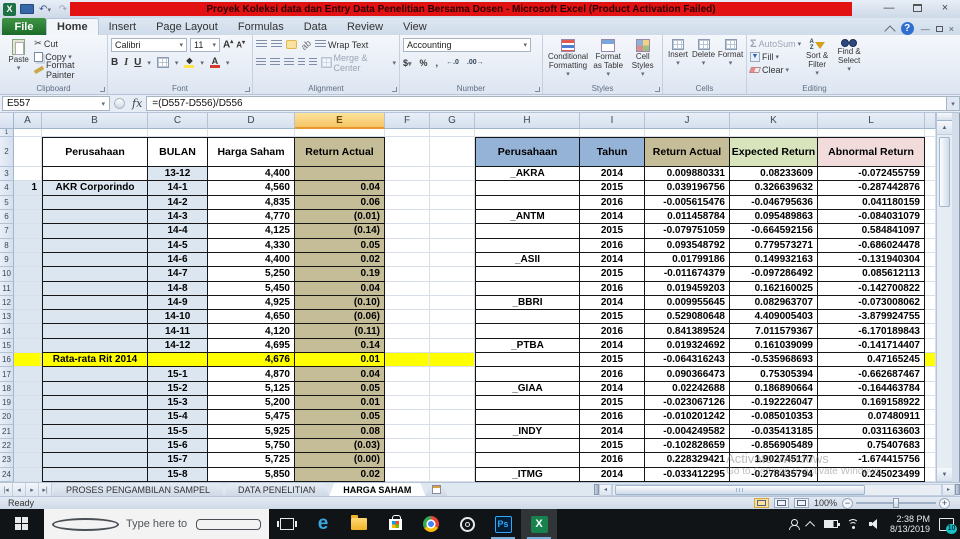 Image resolution: width=960 pixels, height=539 pixels. What do you see at coordinates (930, 446) in the screenshot?
I see `cell-M22` at bounding box center [930, 446].